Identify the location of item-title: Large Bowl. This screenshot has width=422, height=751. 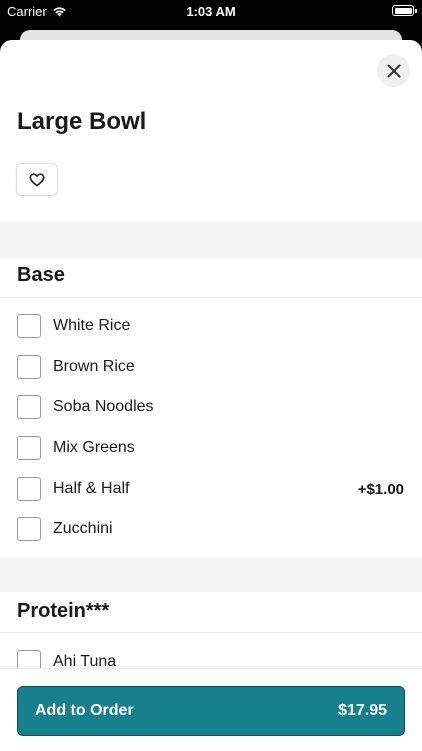
(82, 121).